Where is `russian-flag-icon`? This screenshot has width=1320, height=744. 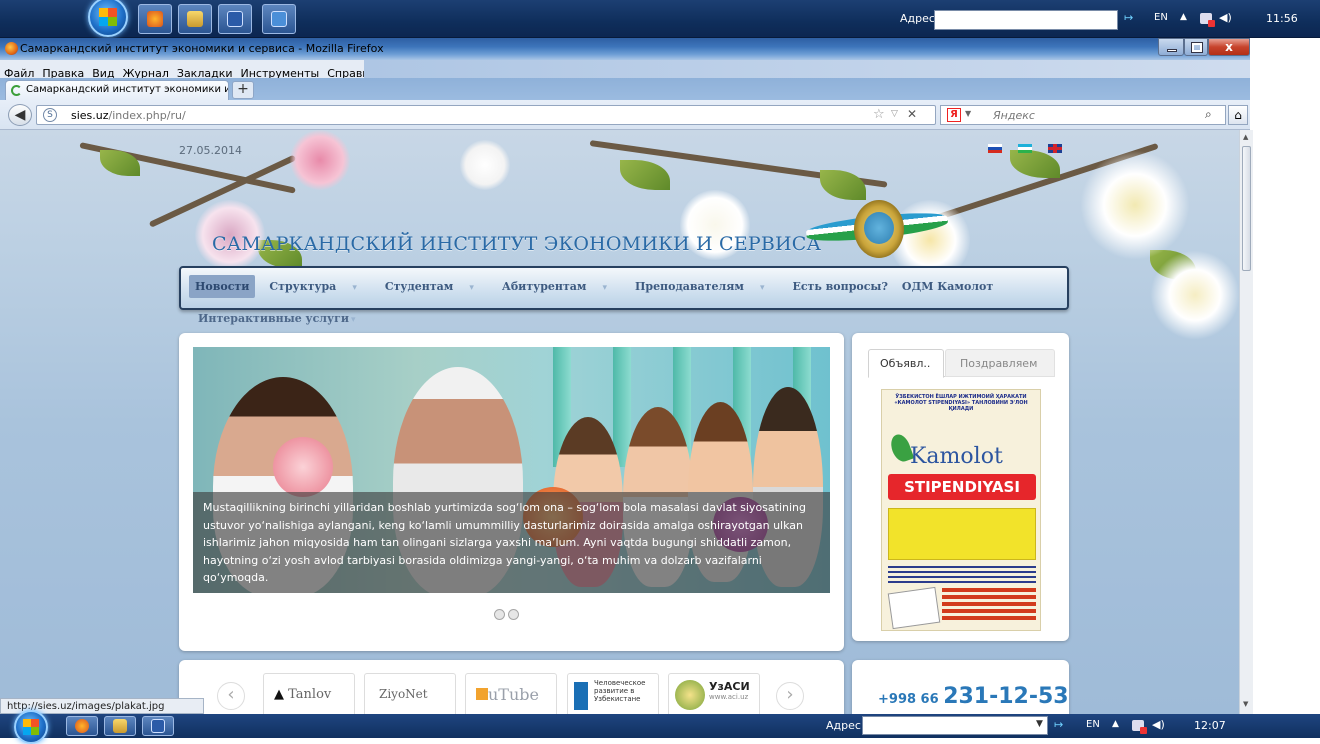
russian-flag-icon is located at coordinates (995, 148).